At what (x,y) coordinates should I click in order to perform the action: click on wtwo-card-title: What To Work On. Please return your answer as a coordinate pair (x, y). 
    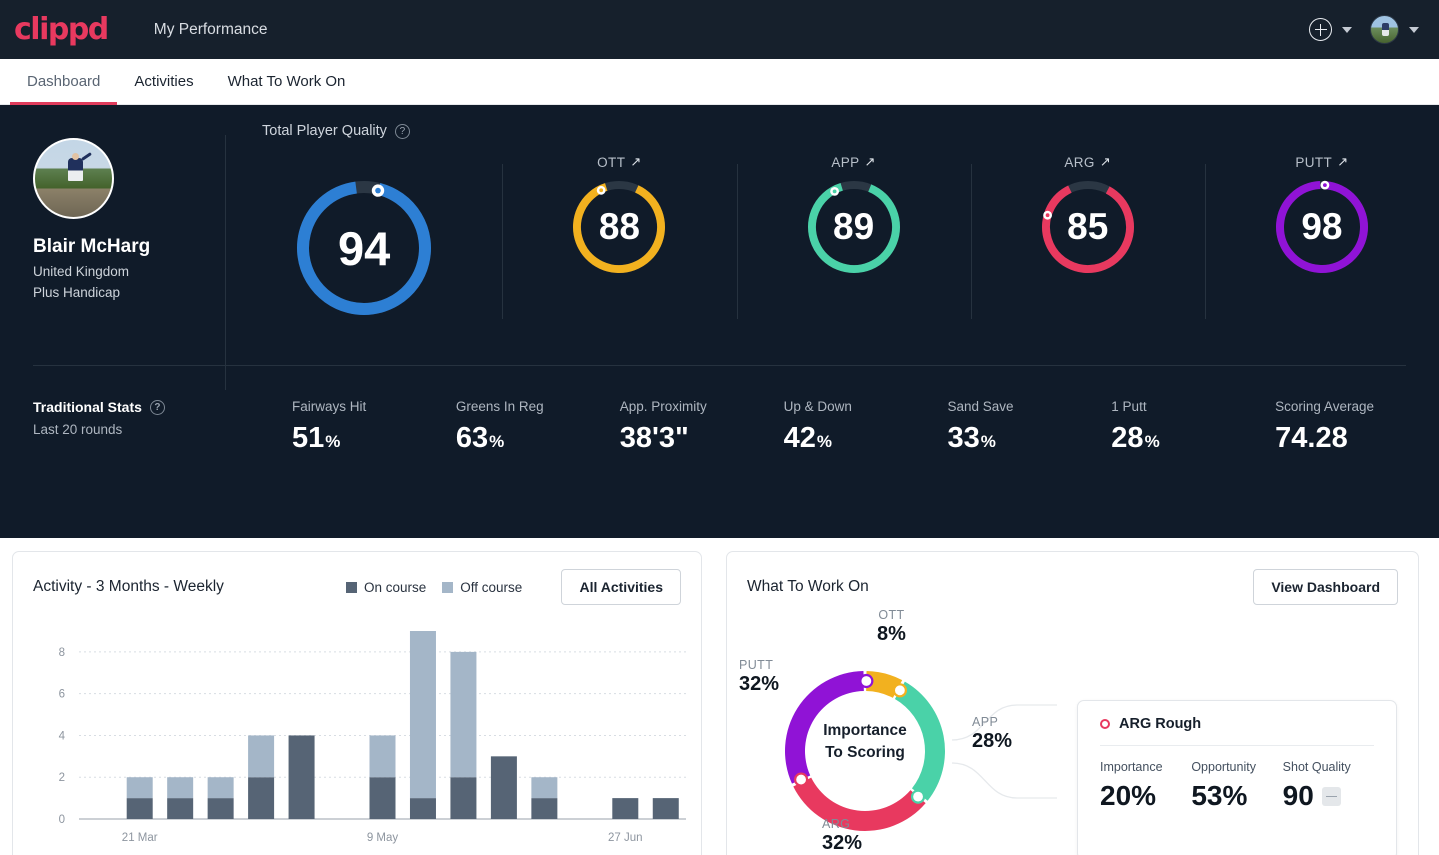
    Looking at the image, I should click on (808, 586).